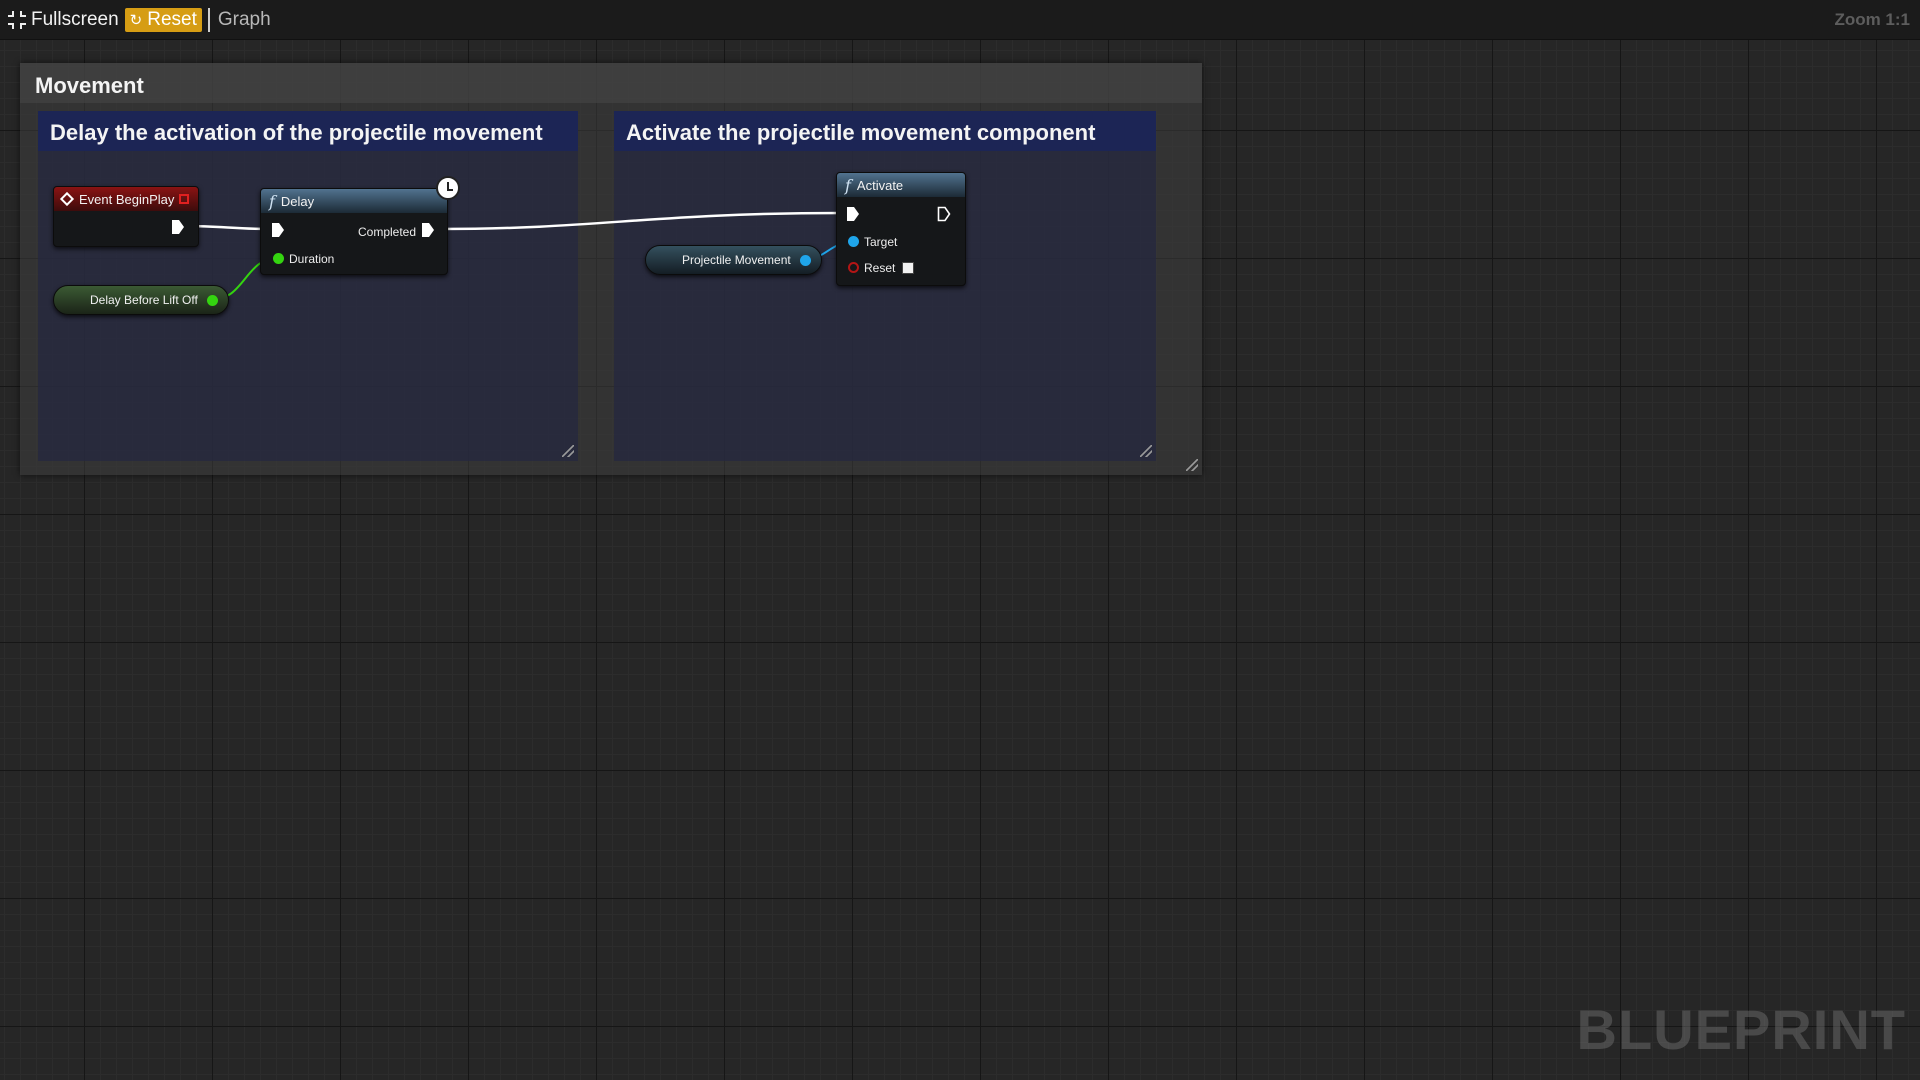  I want to click on reset-pin-label: Reset, so click(880, 268).